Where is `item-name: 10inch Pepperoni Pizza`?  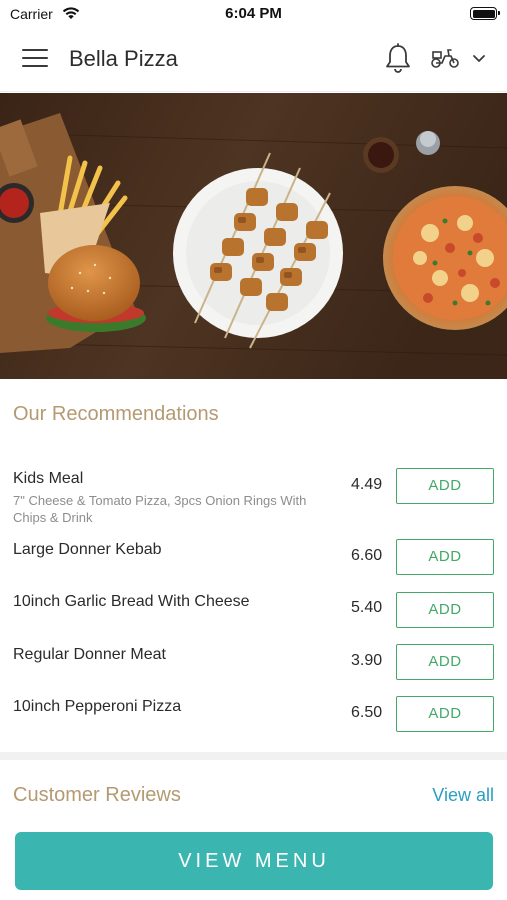 item-name: 10inch Pepperoni Pizza is located at coordinates (97, 706).